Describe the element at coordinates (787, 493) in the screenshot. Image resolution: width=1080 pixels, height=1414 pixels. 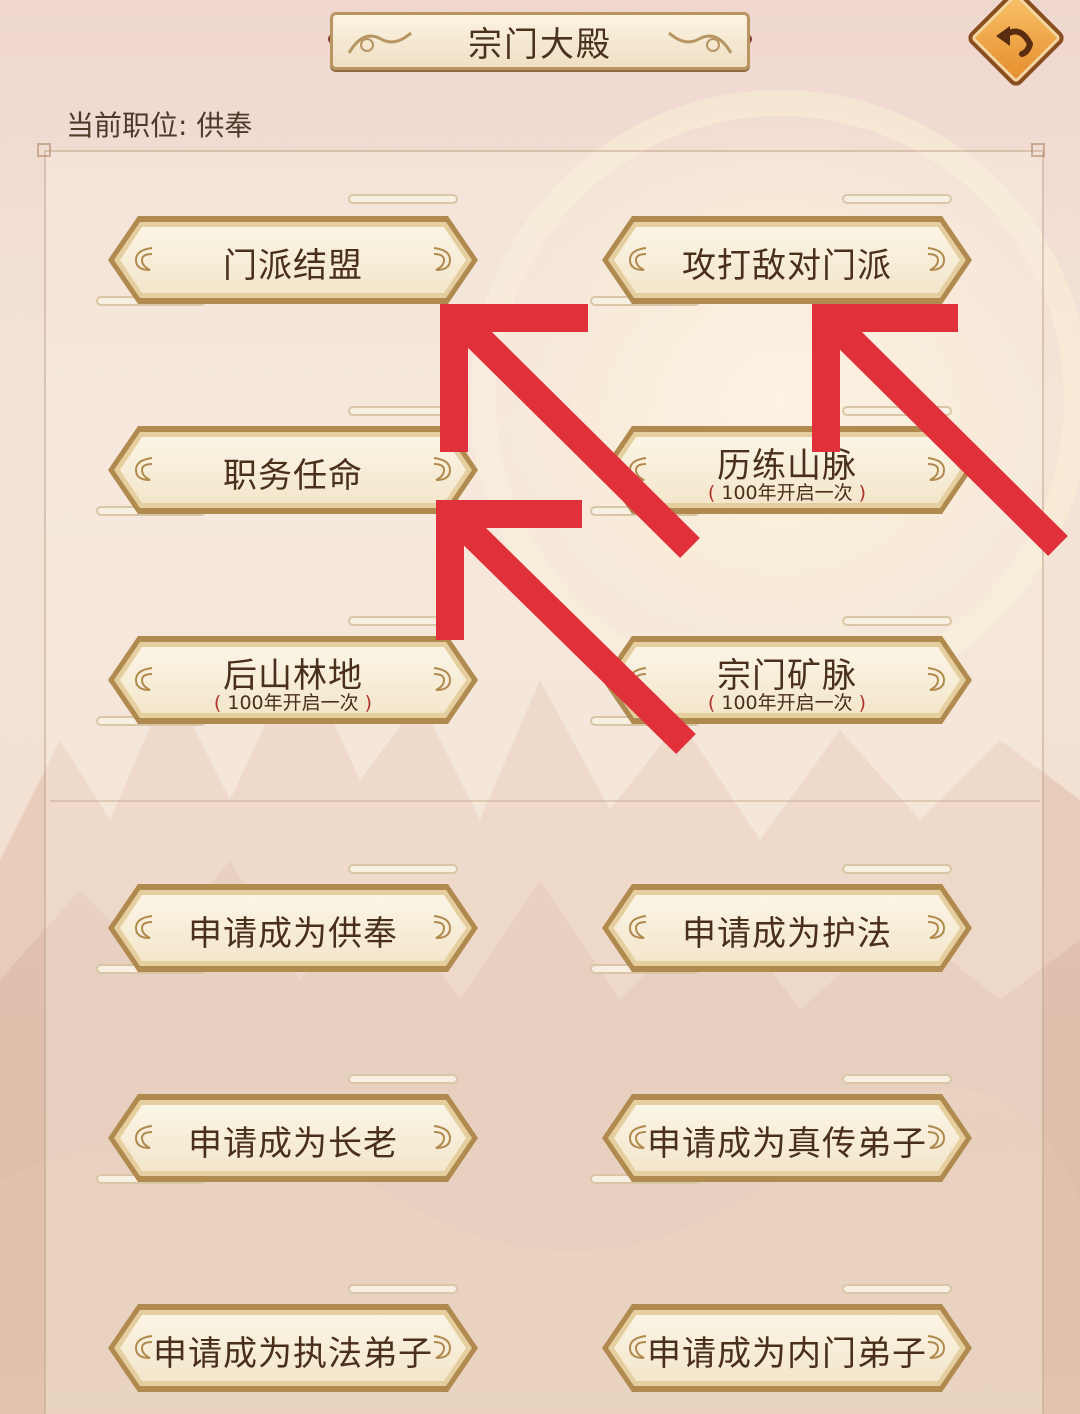
I see `trial-mountains-cooldown: ( 100年开启一次 )` at that location.